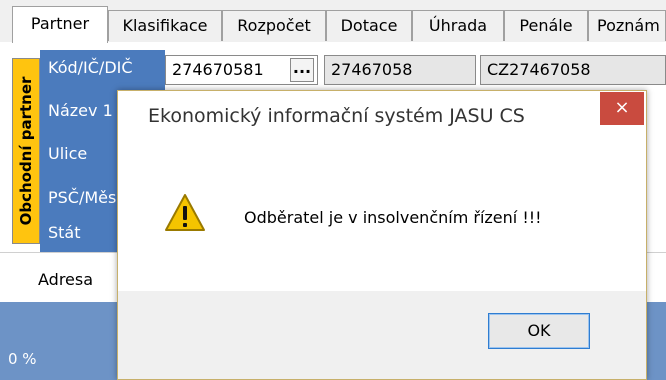 Image resolution: width=666 pixels, height=380 pixels. Describe the element at coordinates (82, 197) in the screenshot. I see `label-psc: PSČ/Měs` at that location.